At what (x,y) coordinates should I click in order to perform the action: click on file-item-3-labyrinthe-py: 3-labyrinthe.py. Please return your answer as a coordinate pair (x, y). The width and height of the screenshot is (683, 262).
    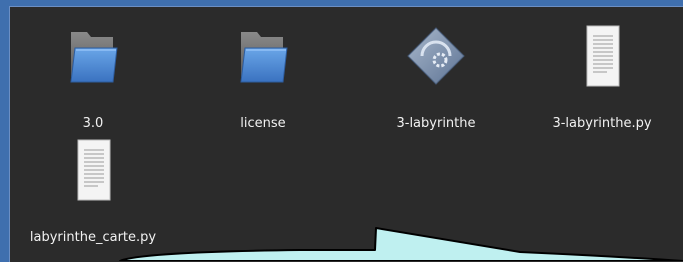
    Looking at the image, I should click on (602, 75).